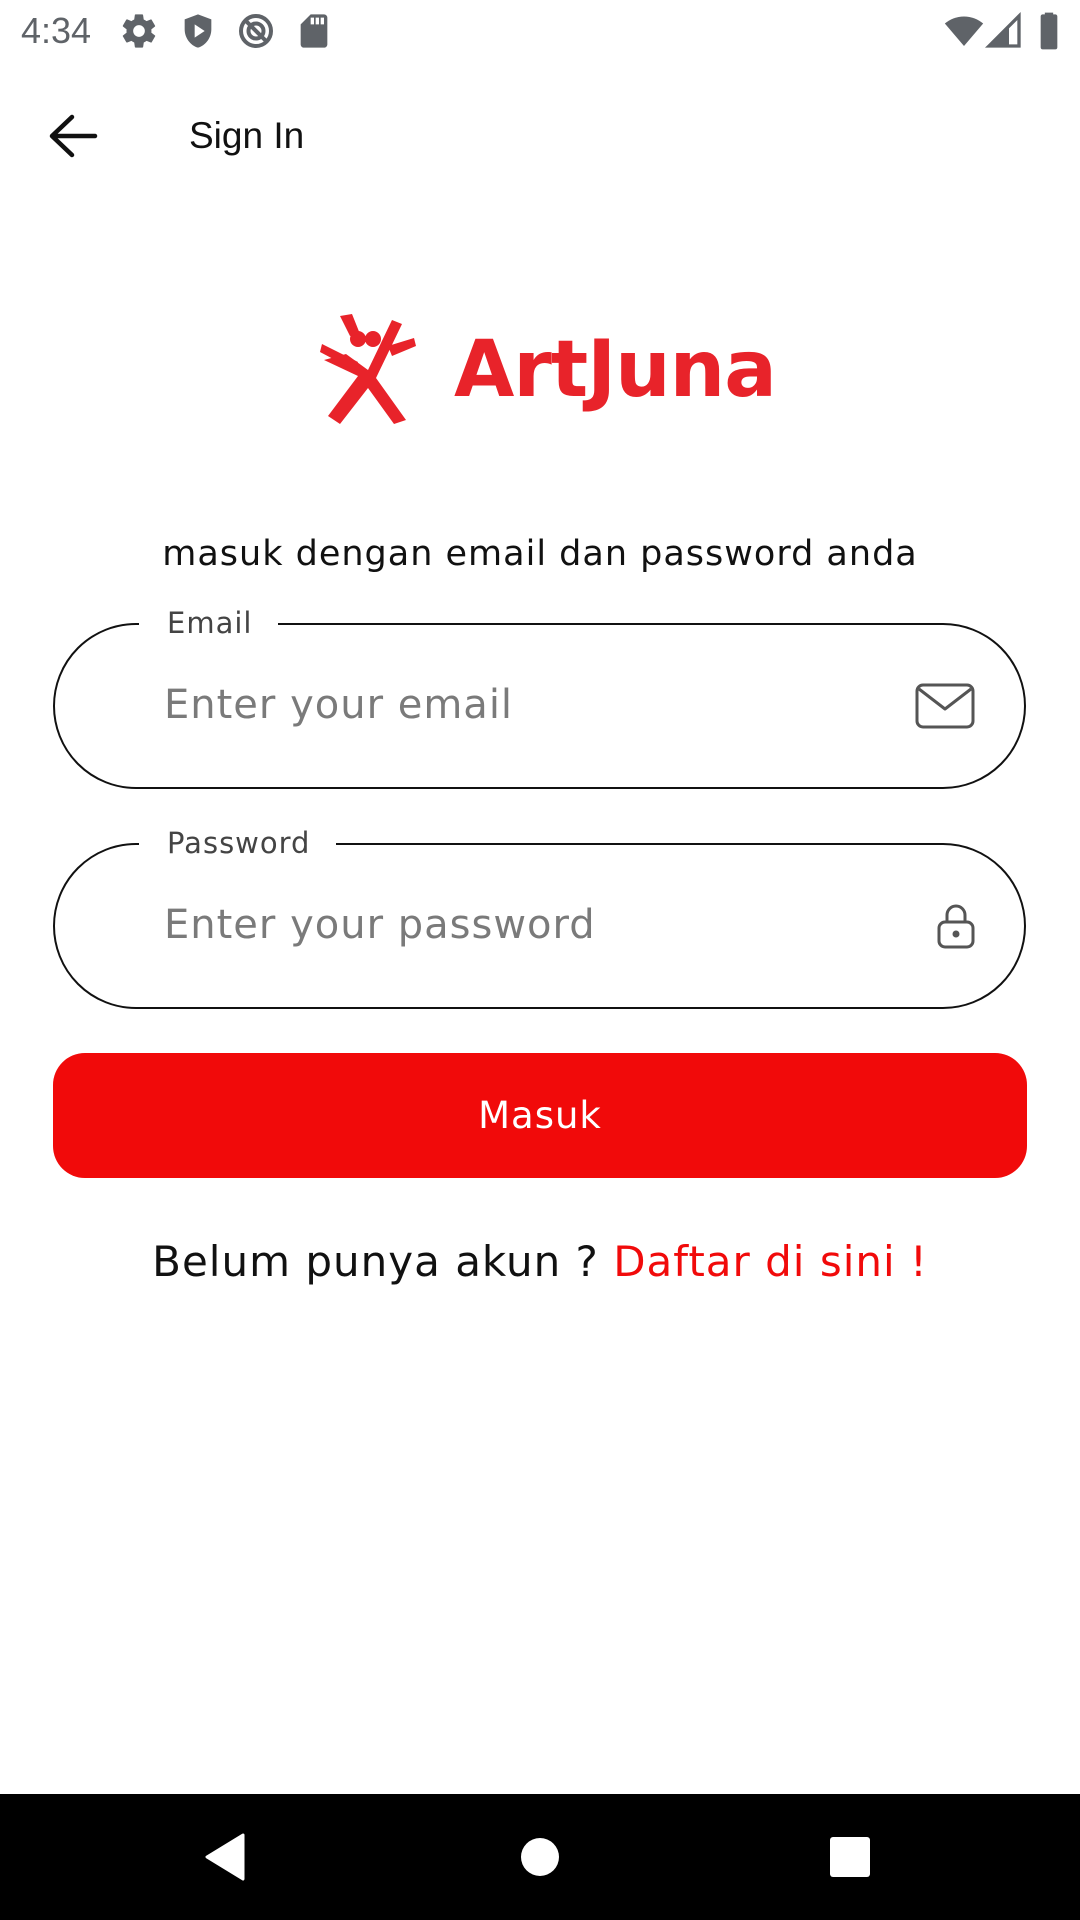 The width and height of the screenshot is (1080, 1920). I want to click on nav-recents-button, so click(850, 1857).